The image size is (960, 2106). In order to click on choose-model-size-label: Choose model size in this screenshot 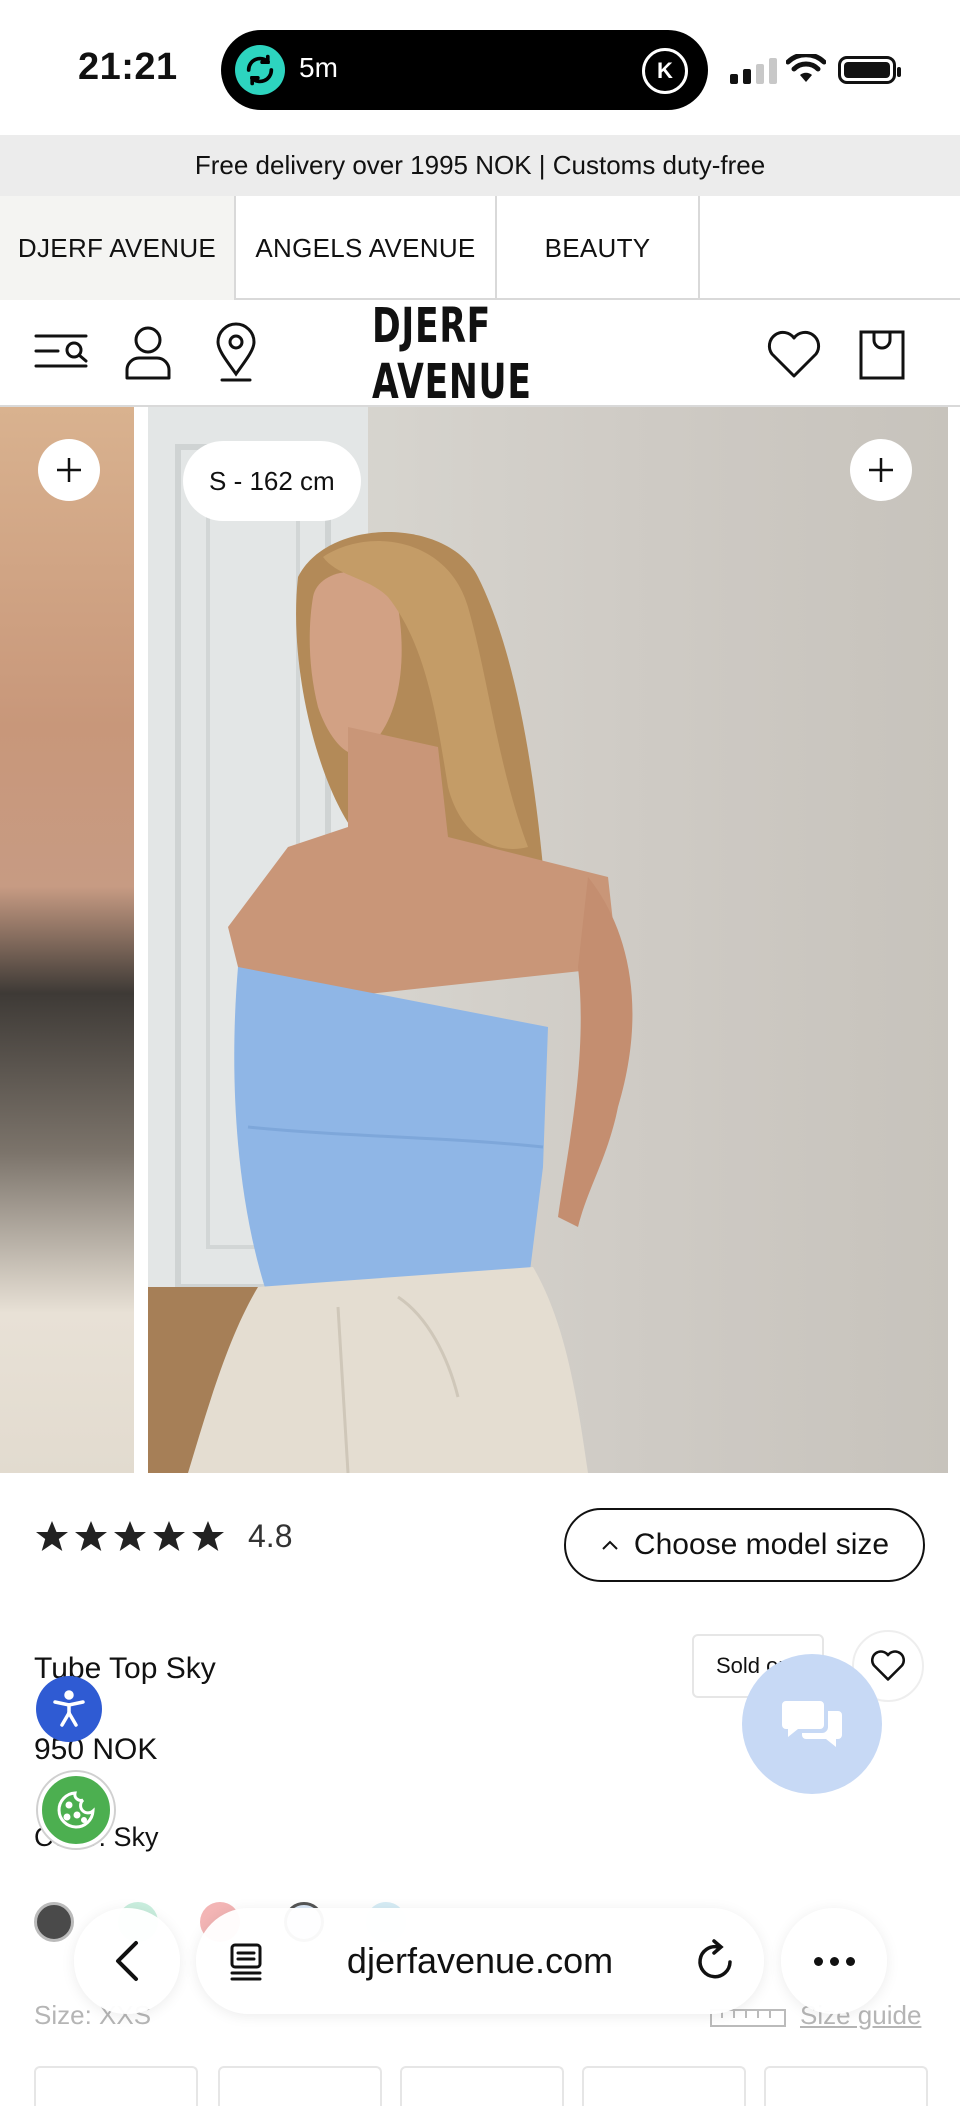, I will do `click(761, 1544)`.